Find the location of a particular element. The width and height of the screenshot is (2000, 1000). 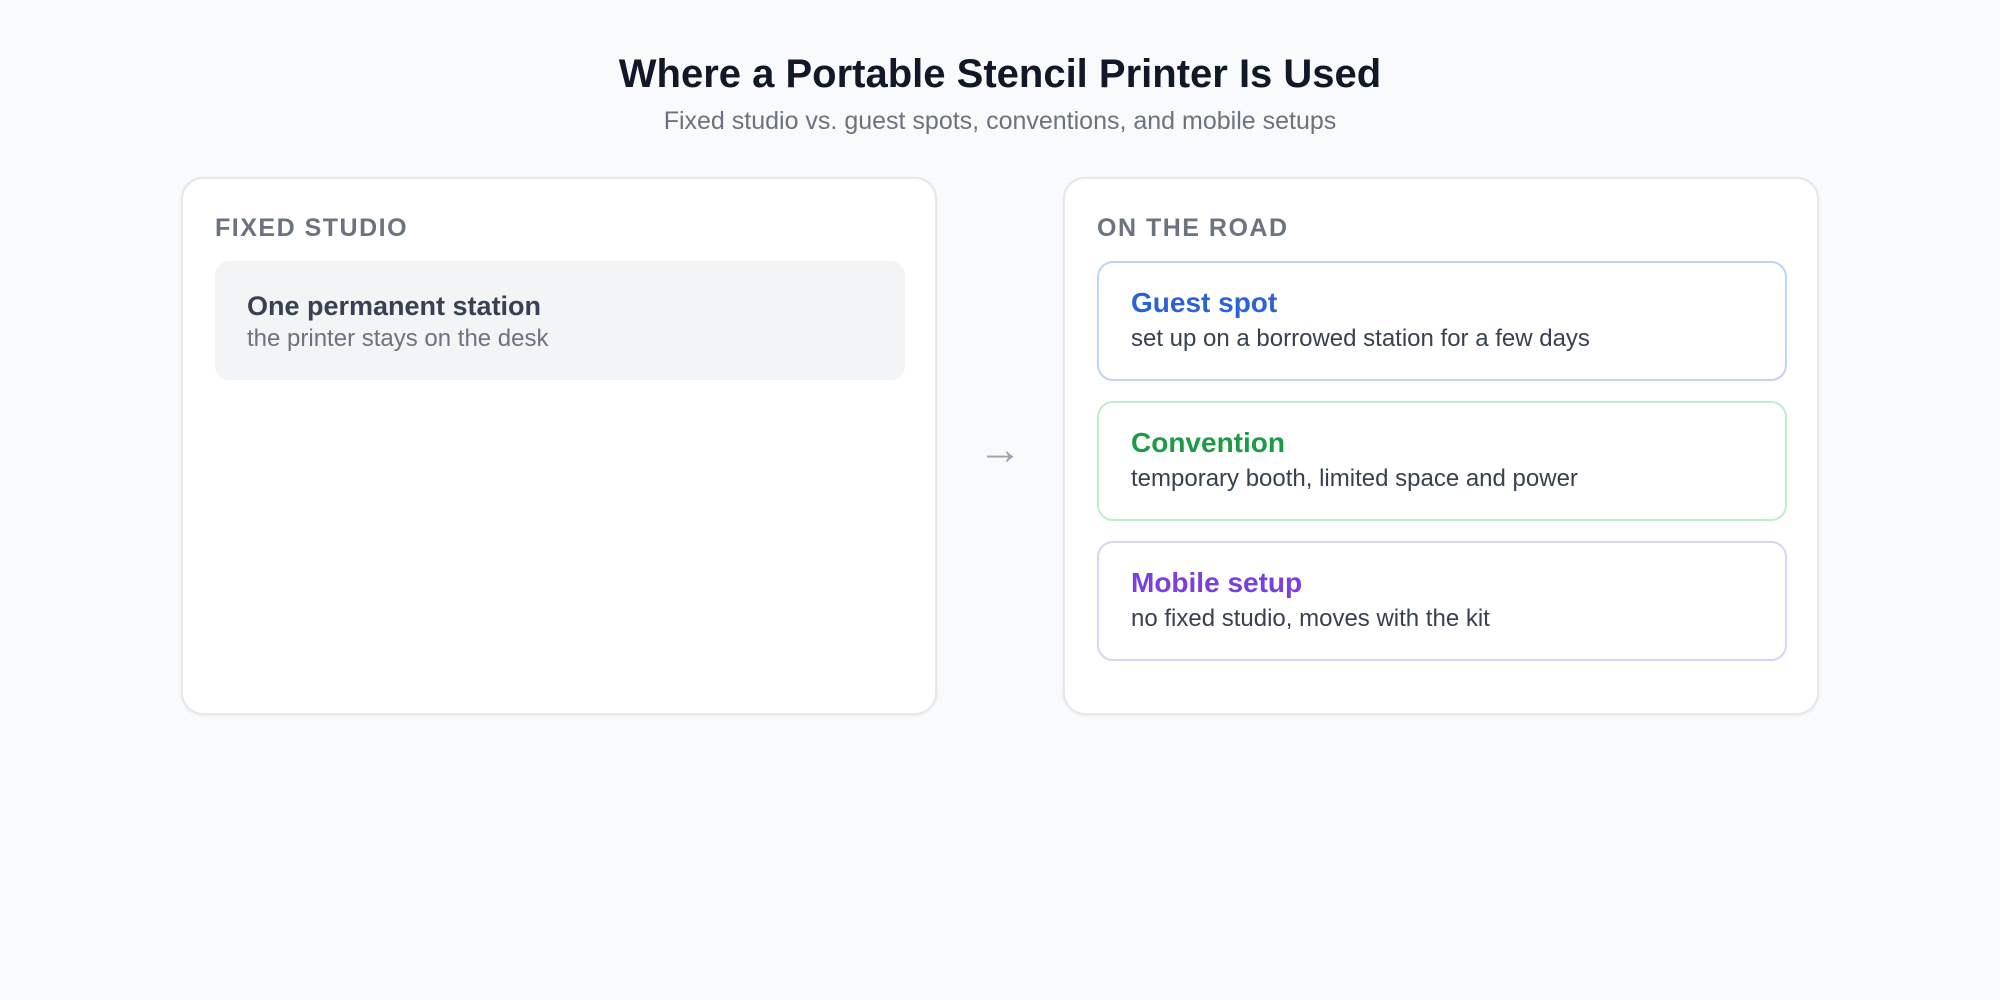

fixed-studio-heading: FIXED STUDIO is located at coordinates (312, 228).